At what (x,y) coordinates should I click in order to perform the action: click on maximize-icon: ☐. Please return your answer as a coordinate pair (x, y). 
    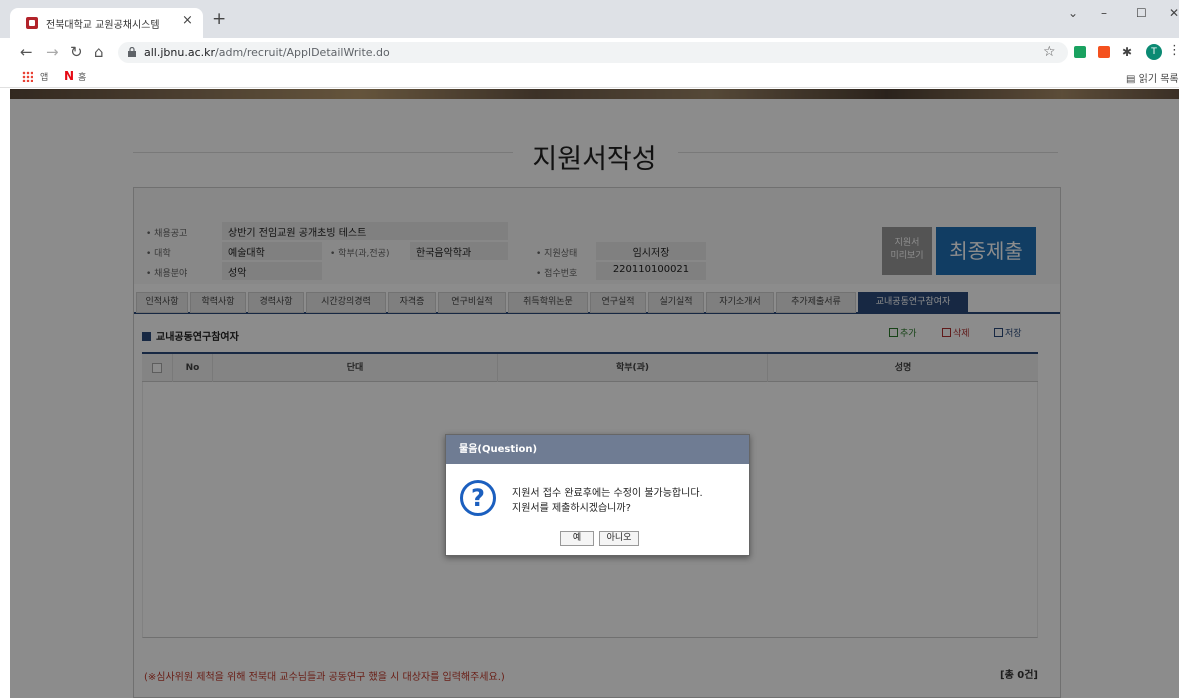
    Looking at the image, I should click on (1141, 13).